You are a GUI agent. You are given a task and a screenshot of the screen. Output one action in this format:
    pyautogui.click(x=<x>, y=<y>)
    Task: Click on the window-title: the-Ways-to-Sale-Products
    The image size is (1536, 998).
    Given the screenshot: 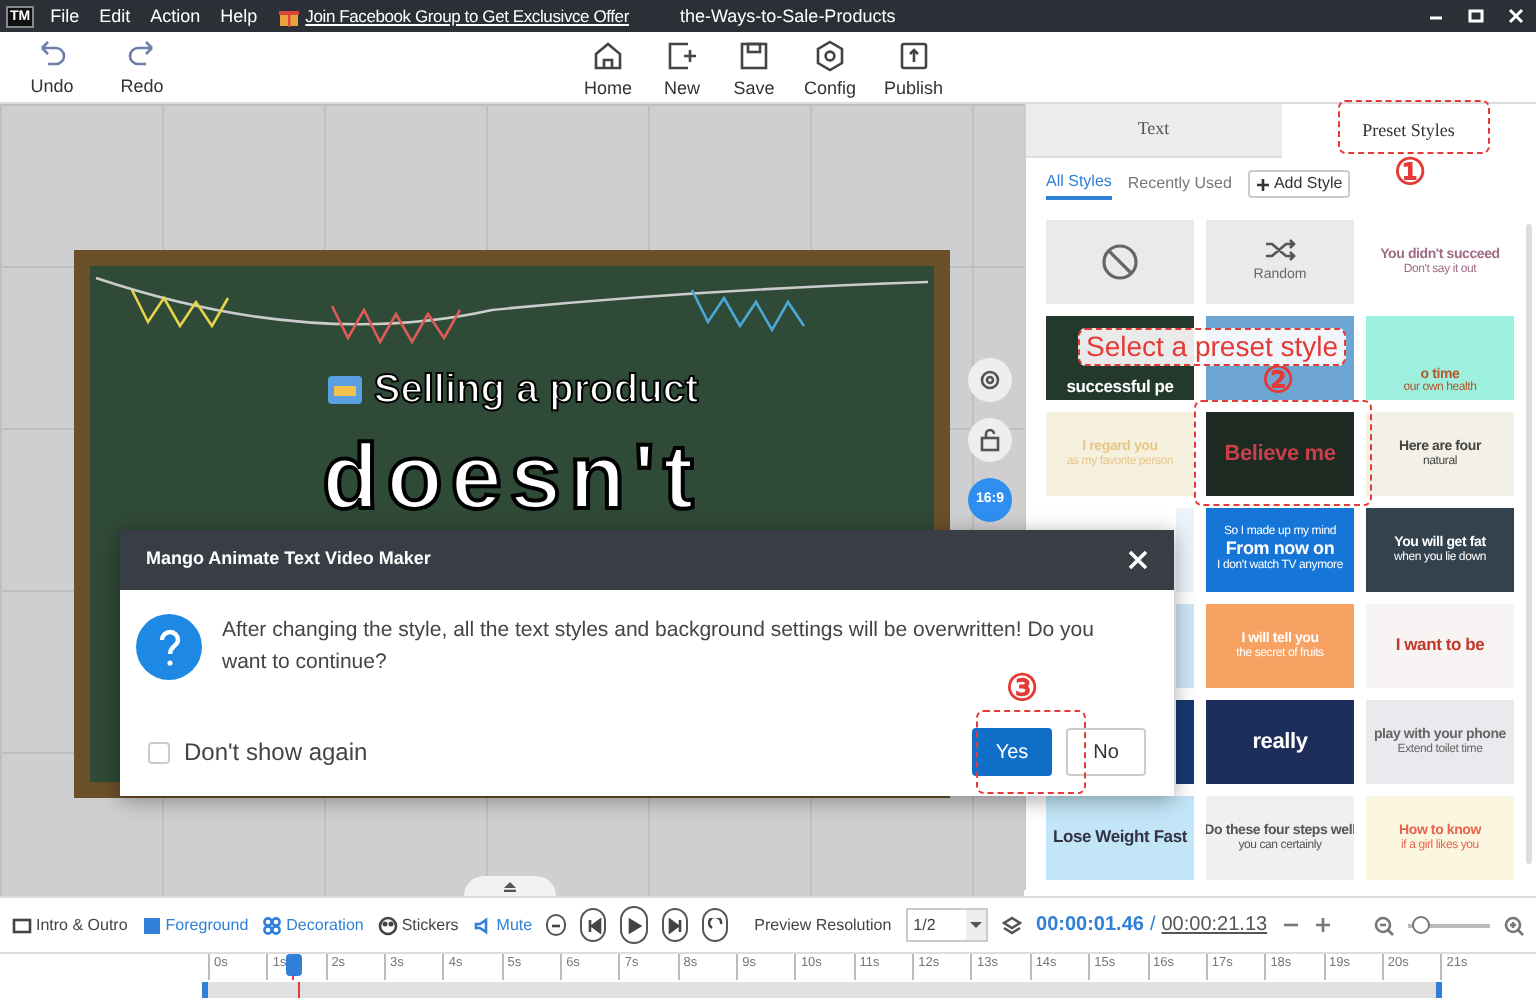 What is the action you would take?
    pyautogui.click(x=788, y=16)
    